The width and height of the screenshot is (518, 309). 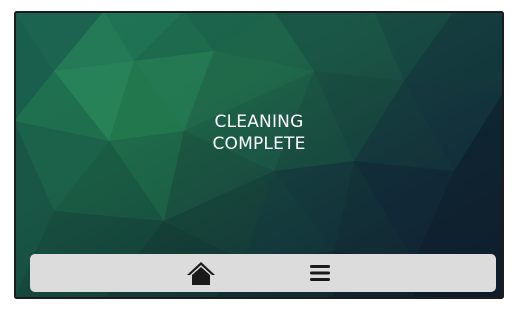 I want to click on status-message-line2: COMPLETE, so click(x=259, y=144).